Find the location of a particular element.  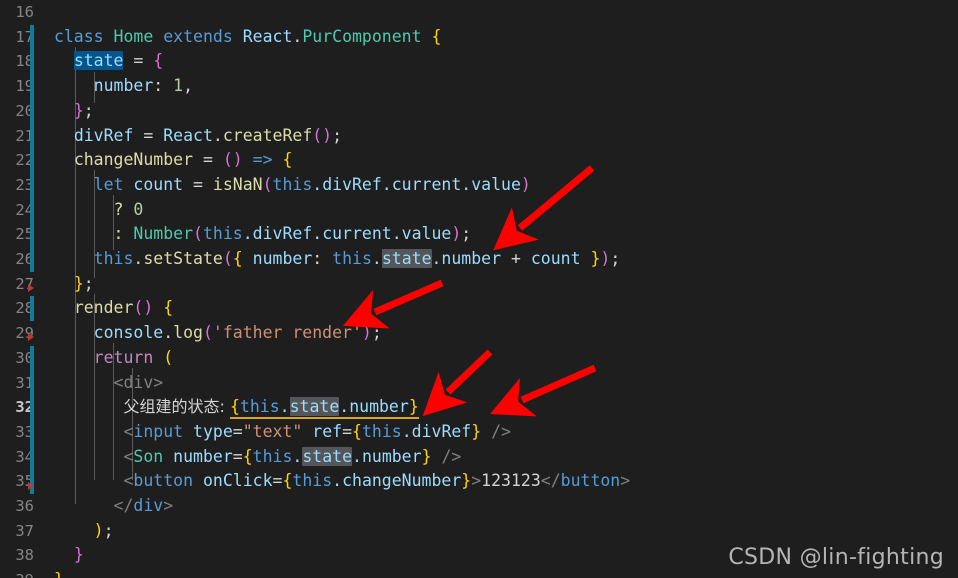

code-line-27: }; is located at coordinates (501, 284).